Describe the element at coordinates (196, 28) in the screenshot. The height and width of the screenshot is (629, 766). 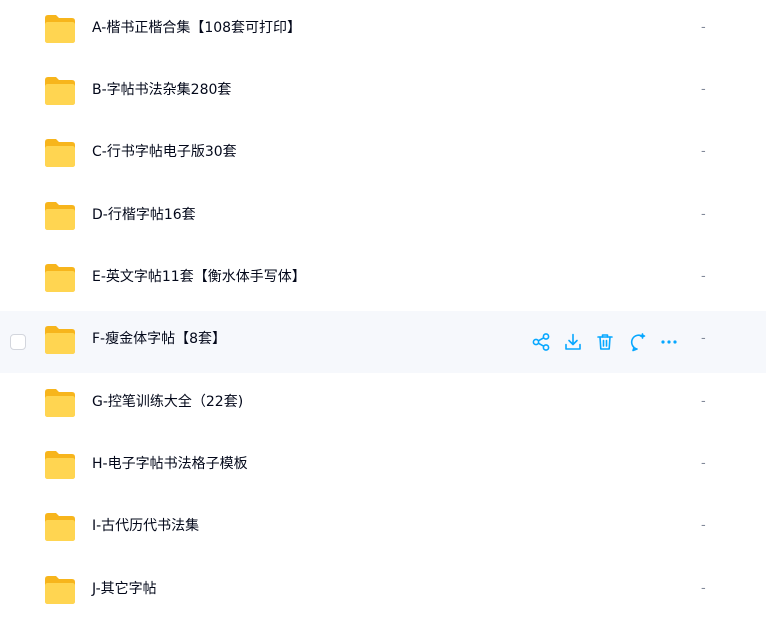
I see `file-name: A-楷书正楷合集【108套可打印】` at that location.